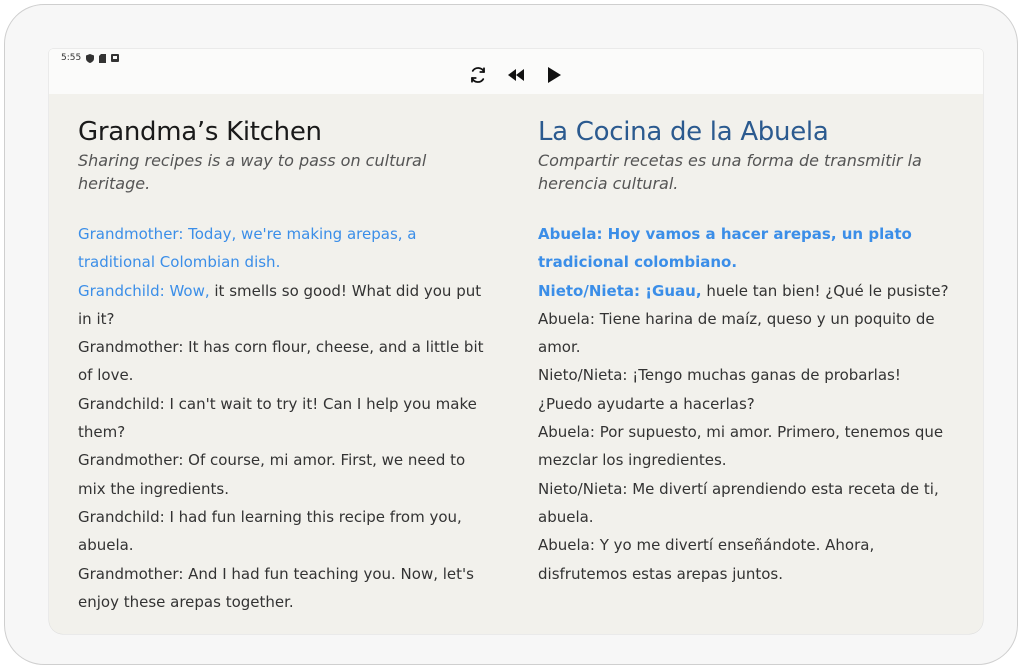  What do you see at coordinates (683, 132) in the screenshot?
I see `spanish-title: La Cocina de la Abuela` at bounding box center [683, 132].